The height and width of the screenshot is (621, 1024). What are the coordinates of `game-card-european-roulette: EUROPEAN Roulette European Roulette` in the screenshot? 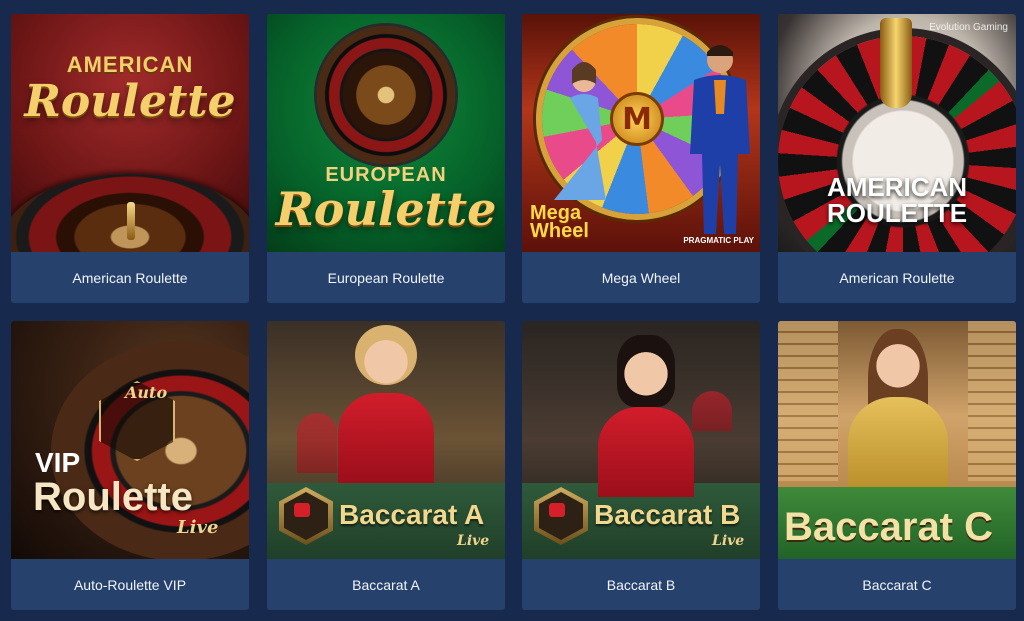 It's located at (386, 158).